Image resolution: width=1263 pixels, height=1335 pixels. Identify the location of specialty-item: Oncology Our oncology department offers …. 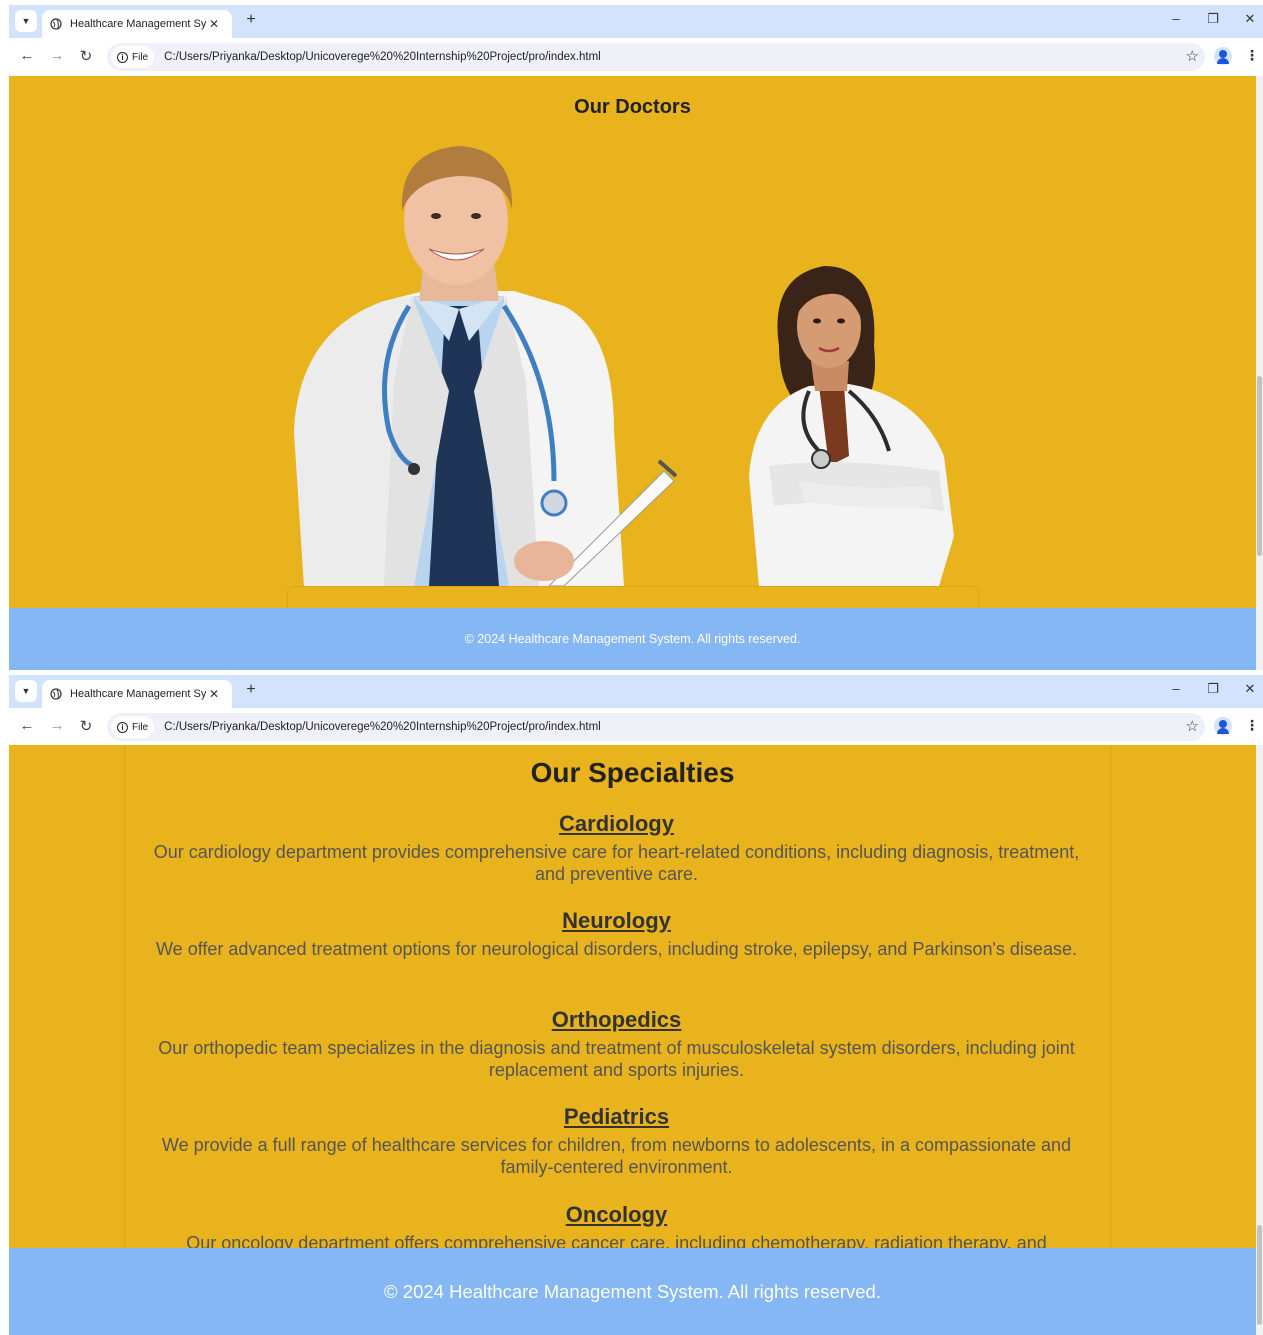
(616, 1225).